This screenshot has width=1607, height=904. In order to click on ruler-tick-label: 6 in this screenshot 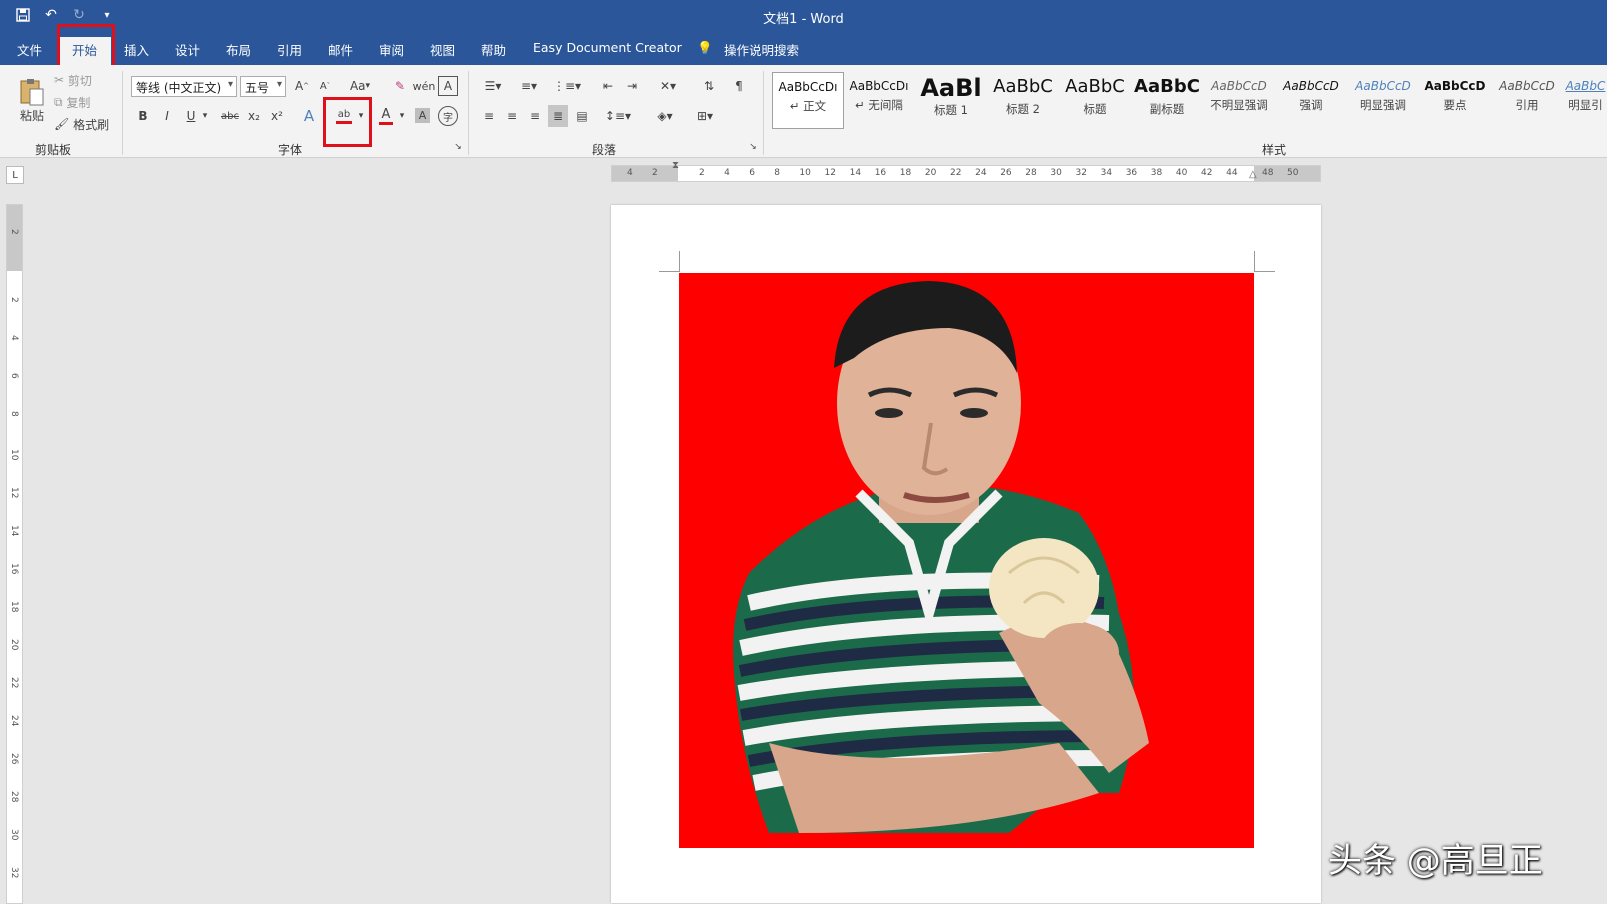, I will do `click(752, 173)`.